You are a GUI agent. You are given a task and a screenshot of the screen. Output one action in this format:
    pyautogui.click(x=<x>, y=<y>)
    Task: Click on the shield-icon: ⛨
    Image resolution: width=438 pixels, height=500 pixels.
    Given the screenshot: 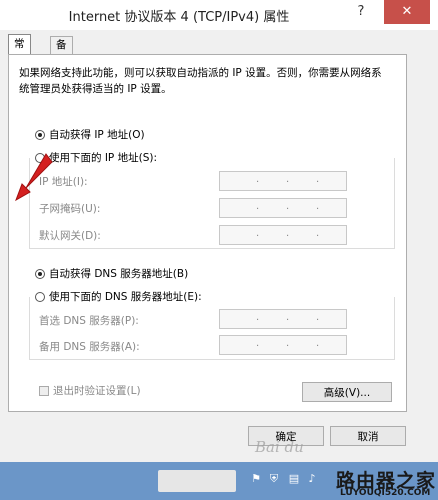 What is the action you would take?
    pyautogui.click(x=274, y=479)
    